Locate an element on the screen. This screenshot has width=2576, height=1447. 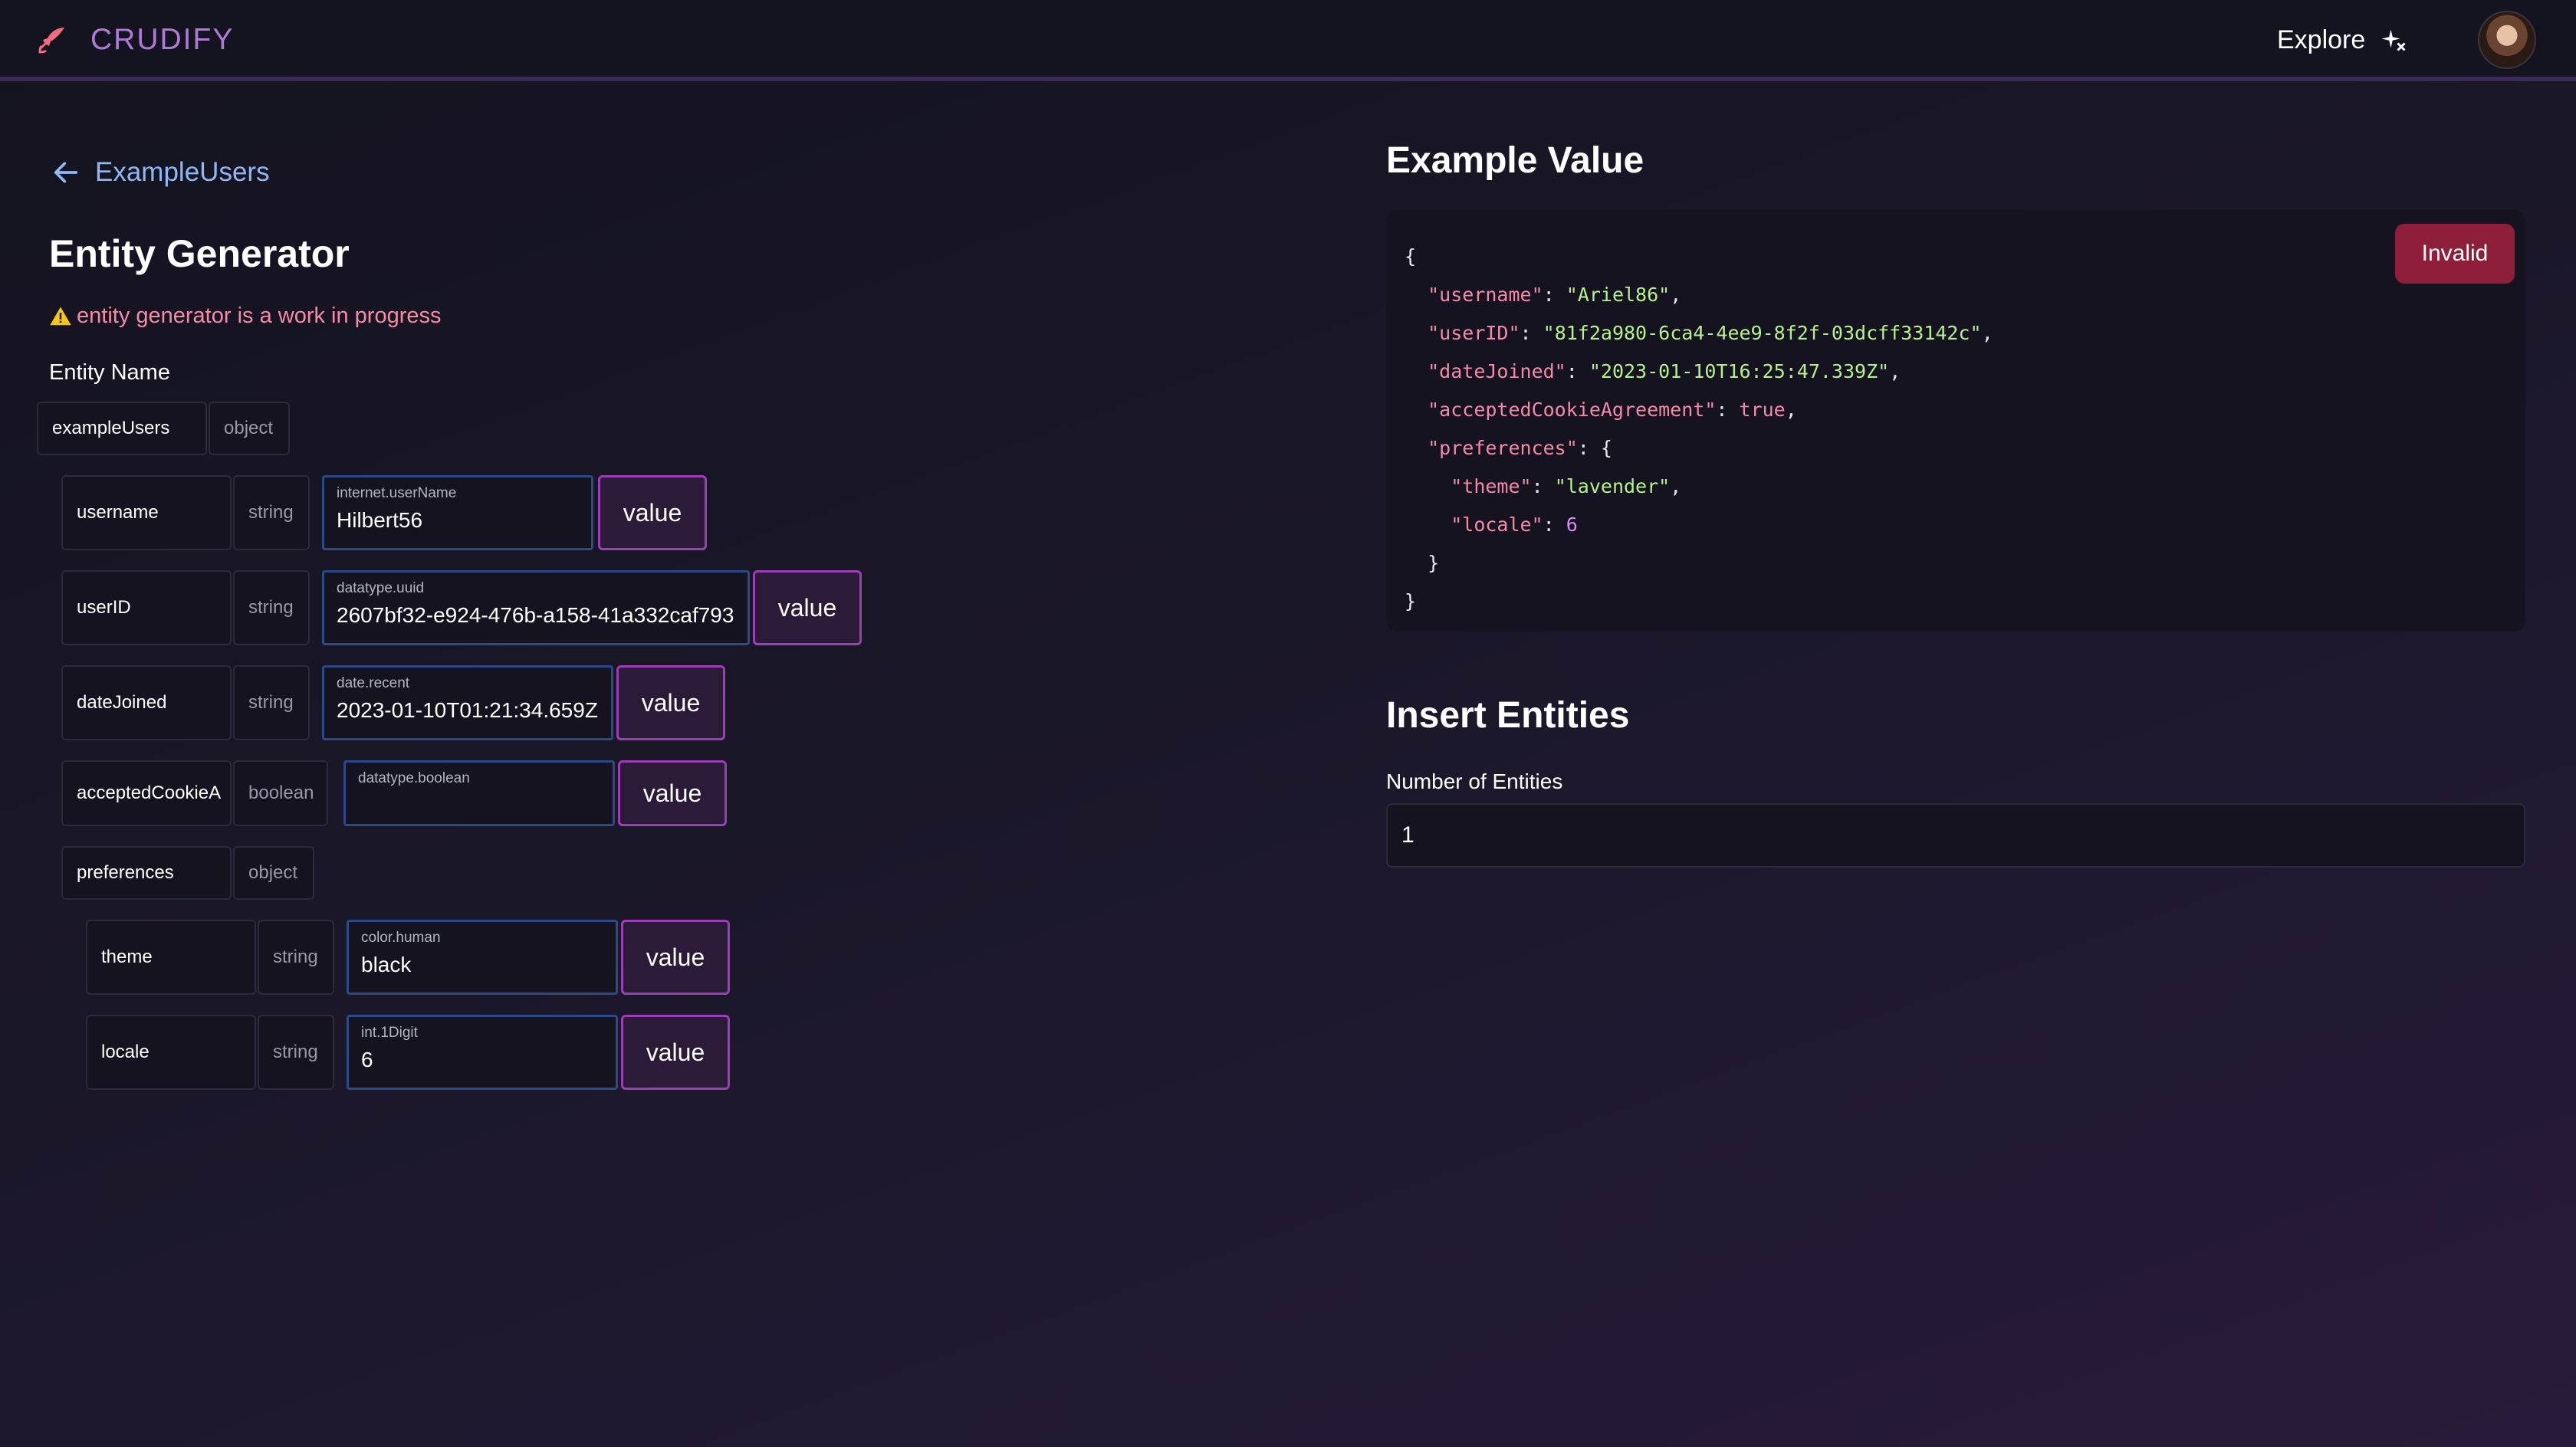
generator-select: int.1Digit 6 is located at coordinates (482, 1052).